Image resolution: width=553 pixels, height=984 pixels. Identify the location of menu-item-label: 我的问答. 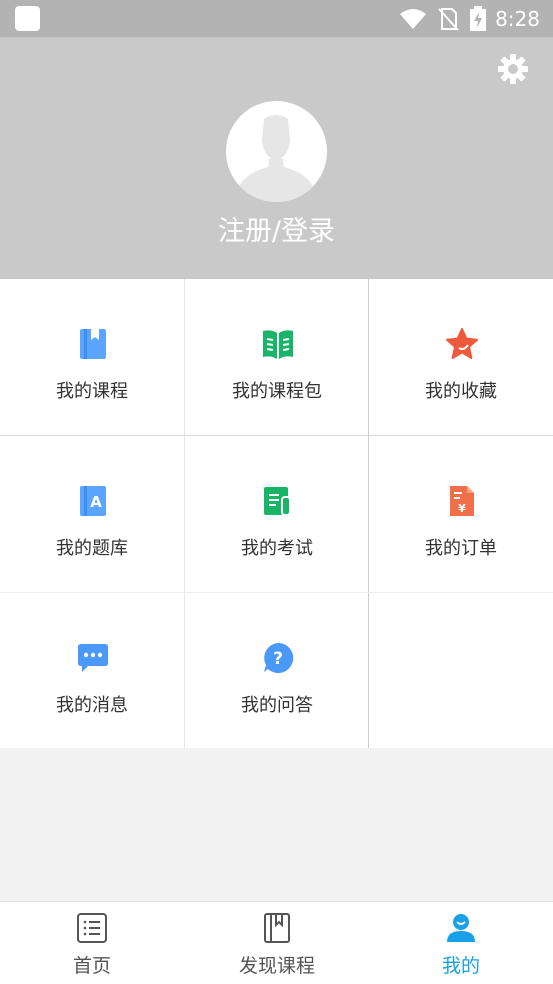
(277, 705).